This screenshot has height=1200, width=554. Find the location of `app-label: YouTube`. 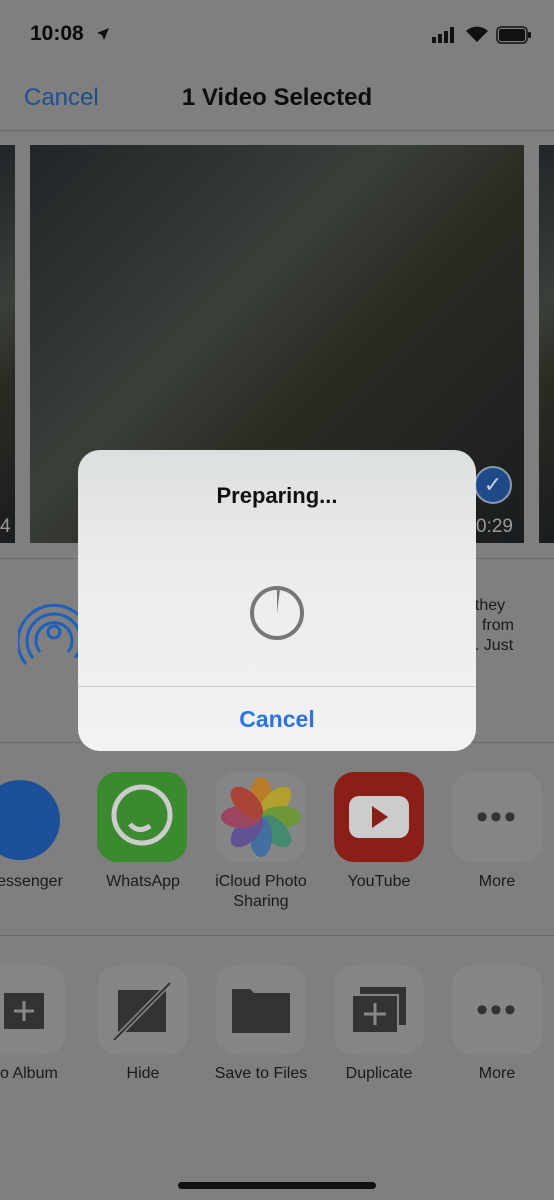

app-label: YouTube is located at coordinates (379, 881).